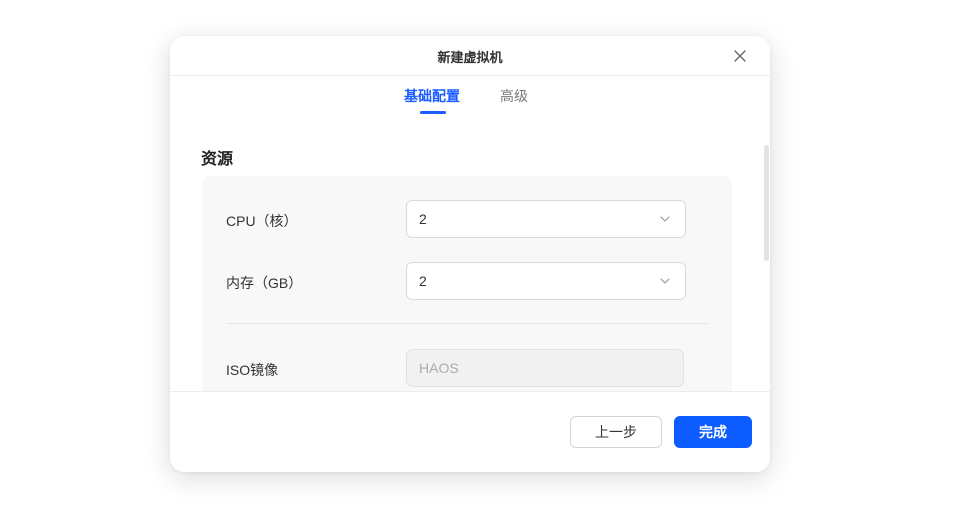 The width and height of the screenshot is (968, 524). I want to click on close-icon, so click(740, 56).